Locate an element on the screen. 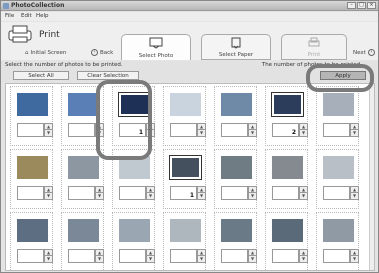 The height and width of the screenshot is (273, 379). print-count-field: 2 is located at coordinates (285, 130).